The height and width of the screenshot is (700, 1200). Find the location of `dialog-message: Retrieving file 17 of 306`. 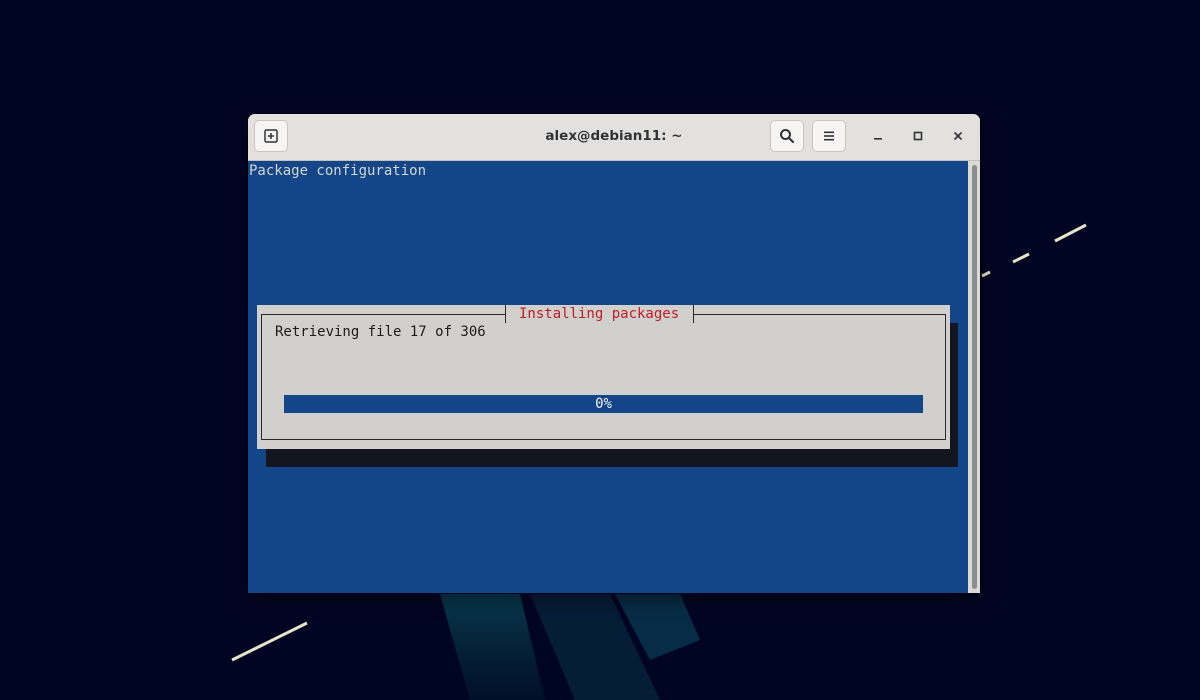

dialog-message: Retrieving file 17 of 306 is located at coordinates (380, 332).